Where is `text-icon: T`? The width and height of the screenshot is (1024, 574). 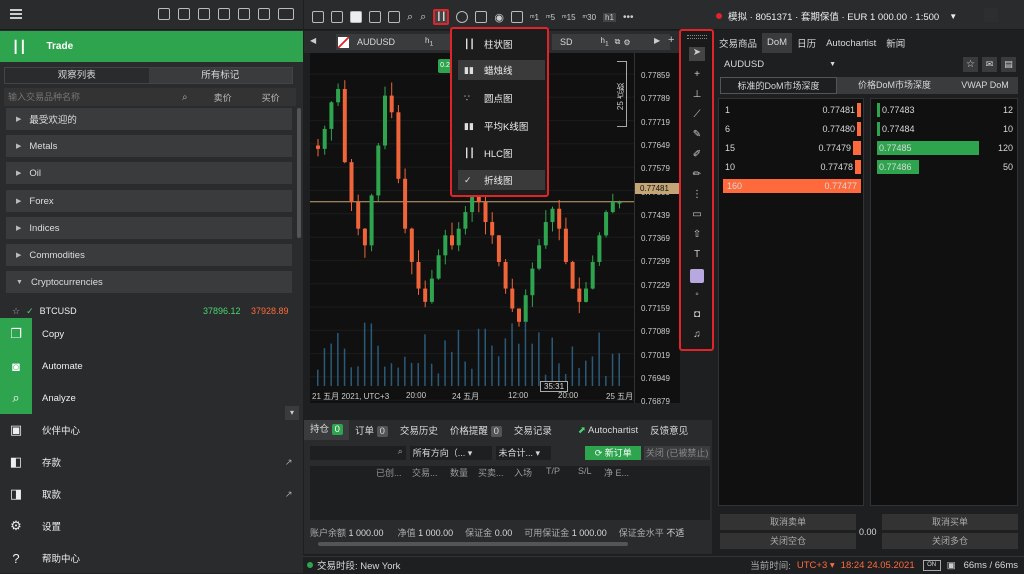
text-icon: T is located at coordinates (697, 256).